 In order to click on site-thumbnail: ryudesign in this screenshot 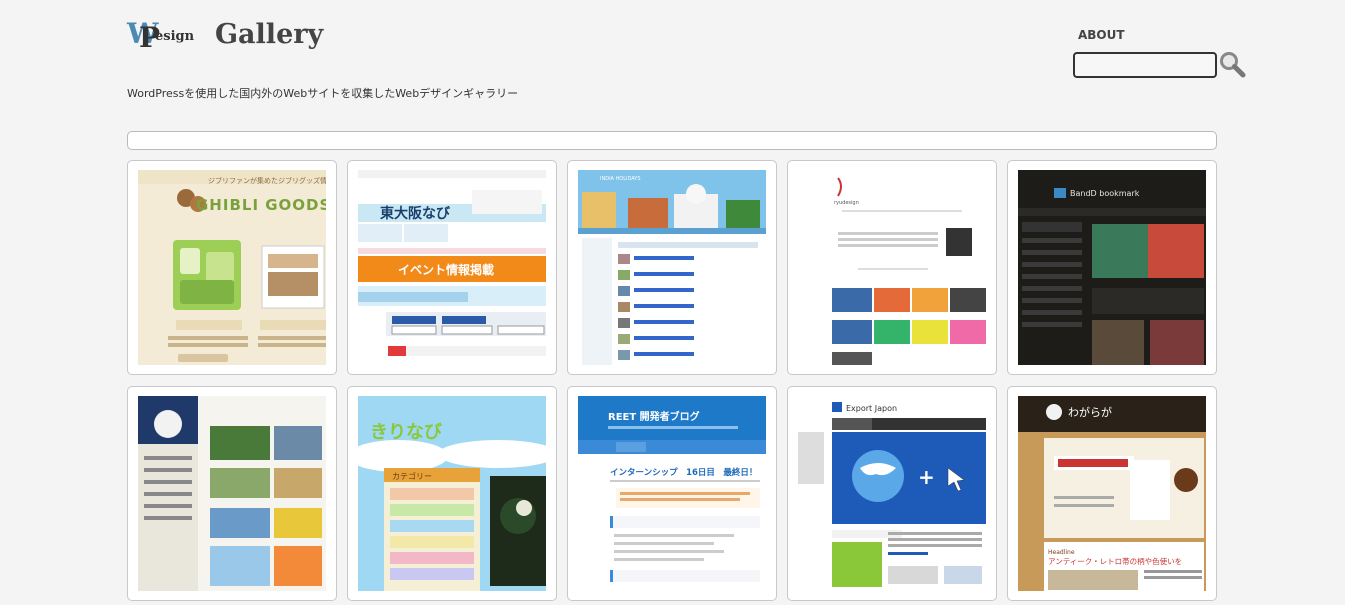, I will do `click(892, 267)`.